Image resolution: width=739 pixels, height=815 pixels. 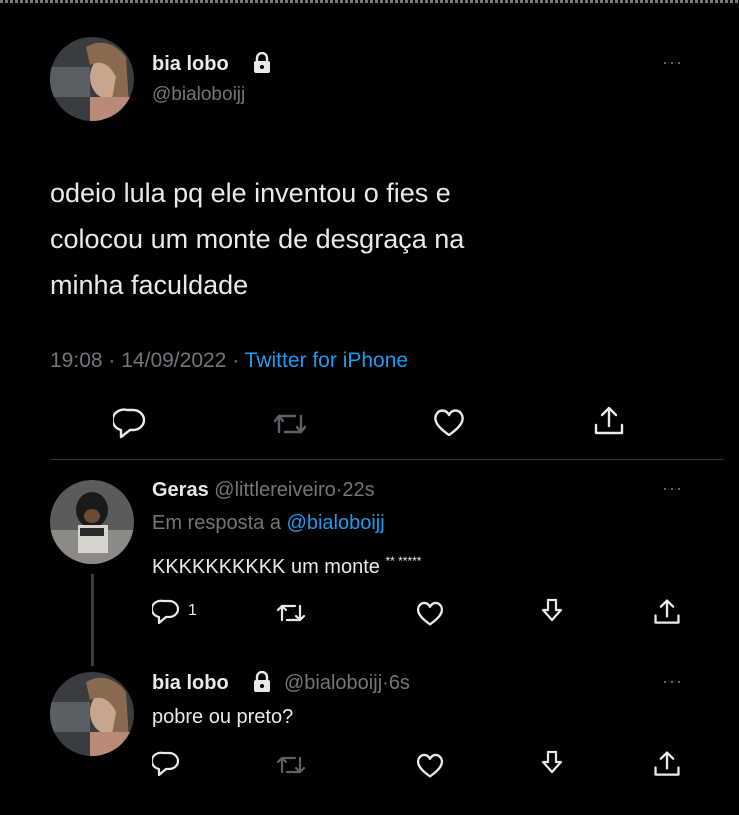 I want to click on reply-text: KKKKKKKKKK um monte, so click(x=266, y=567).